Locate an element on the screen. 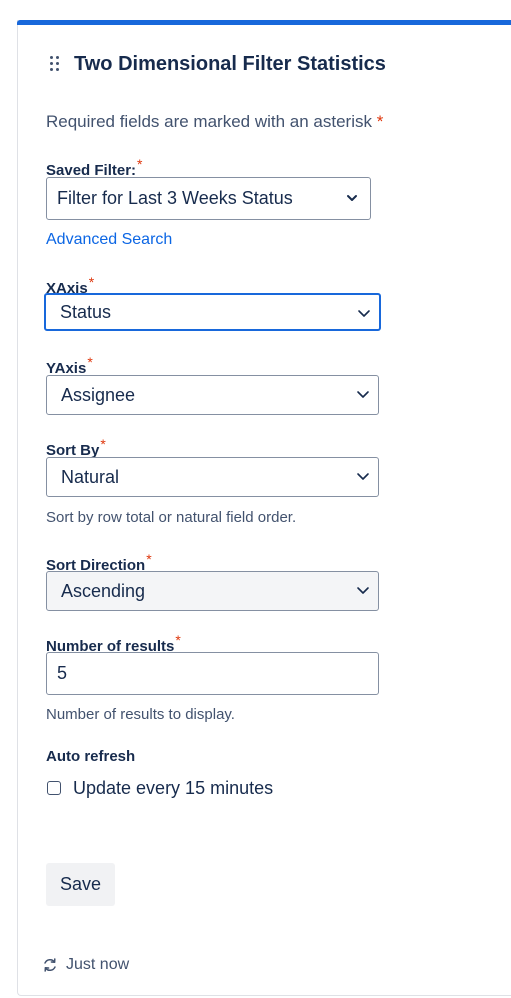  gadget-title: Two Dimensional Filter Statistics is located at coordinates (230, 64).